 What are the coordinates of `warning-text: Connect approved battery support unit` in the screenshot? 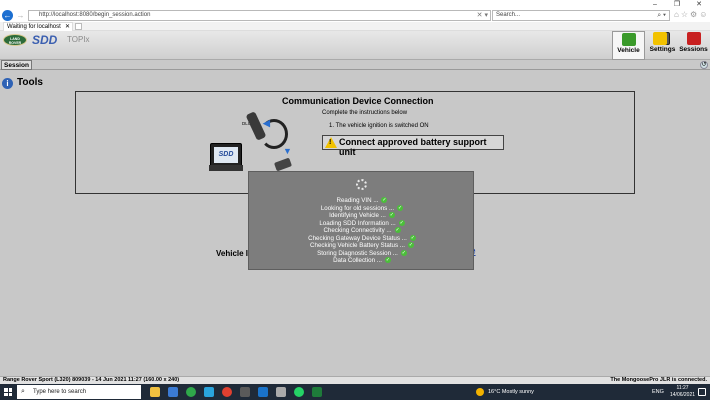 It's located at (413, 147).